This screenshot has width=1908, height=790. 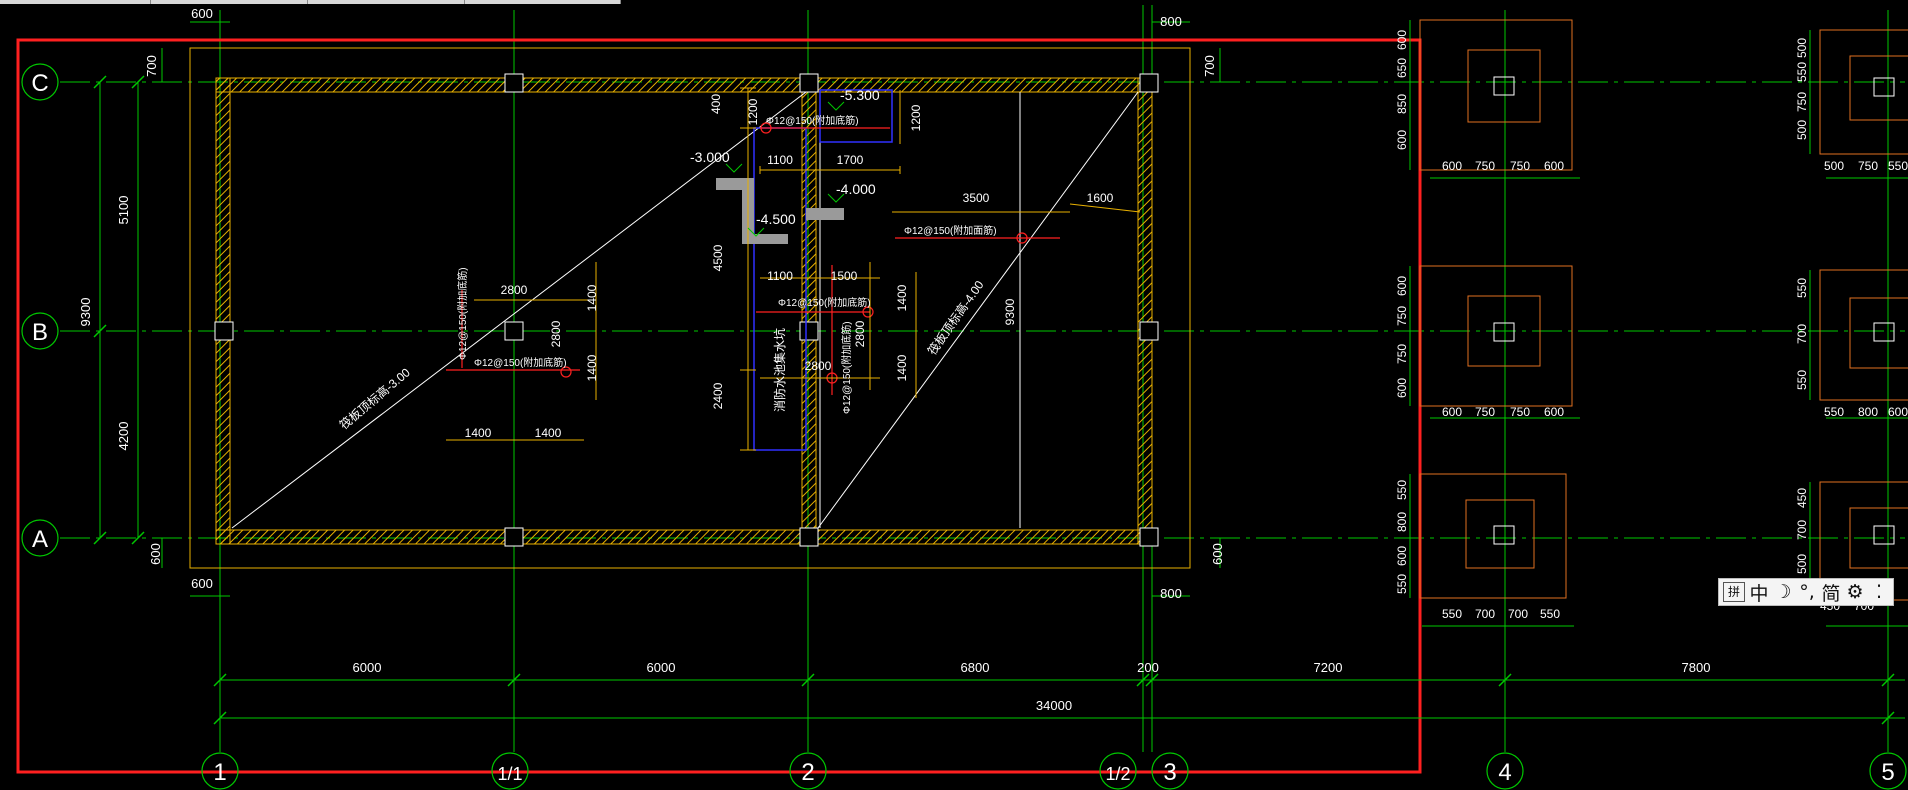 I want to click on grid-label-b: B, so click(x=40, y=332).